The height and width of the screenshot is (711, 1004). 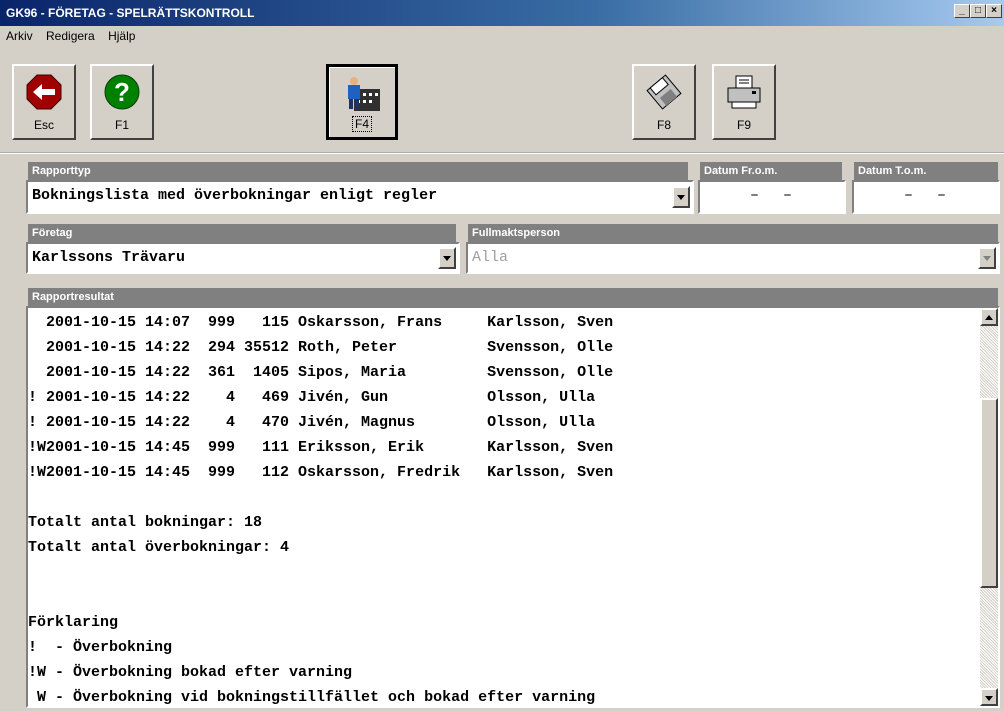 I want to click on floppy-disk-icon, so click(x=664, y=92).